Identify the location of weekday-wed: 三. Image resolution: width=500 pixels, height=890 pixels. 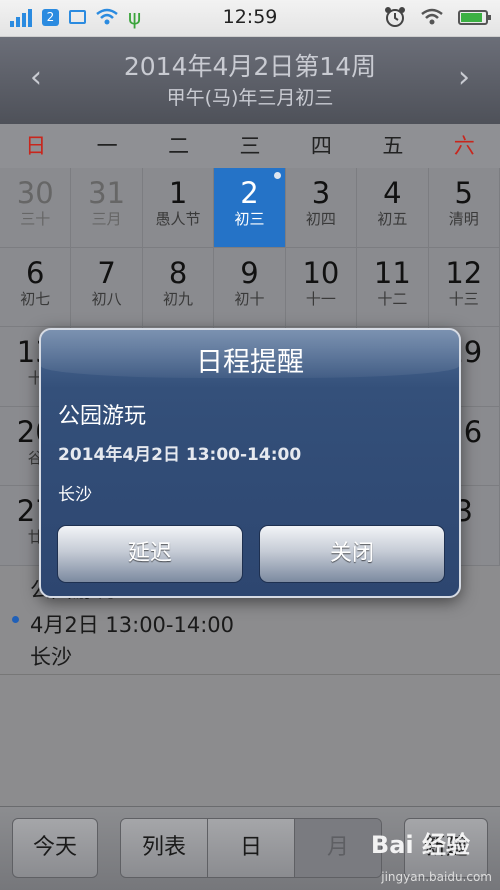
(250, 146).